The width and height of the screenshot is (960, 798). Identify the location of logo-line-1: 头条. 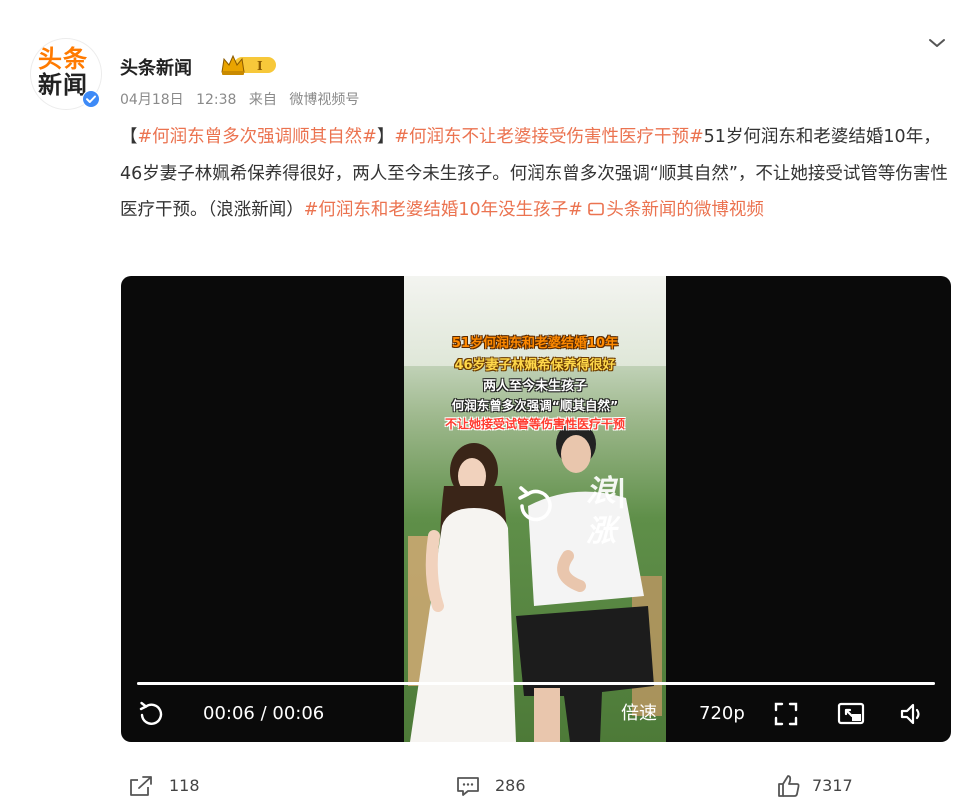
(63, 59).